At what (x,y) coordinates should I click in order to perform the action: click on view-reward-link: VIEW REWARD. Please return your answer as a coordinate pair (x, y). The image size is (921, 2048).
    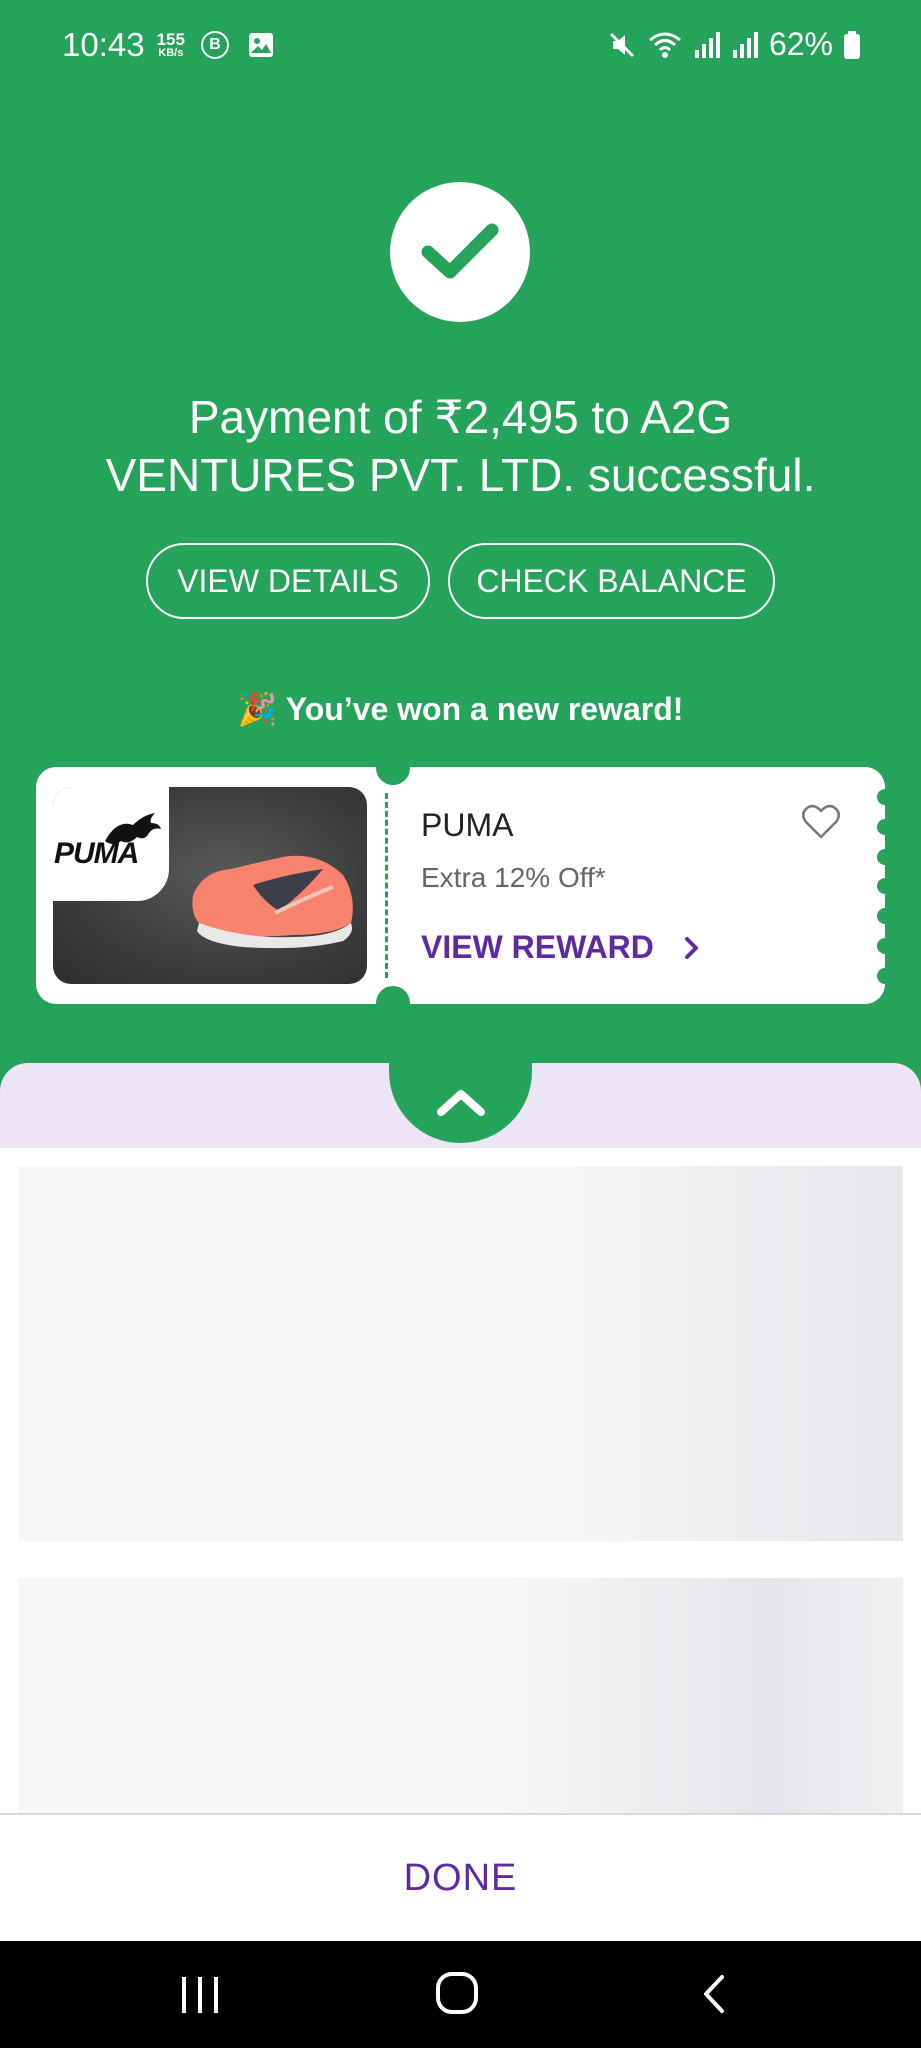
    Looking at the image, I should click on (560, 947).